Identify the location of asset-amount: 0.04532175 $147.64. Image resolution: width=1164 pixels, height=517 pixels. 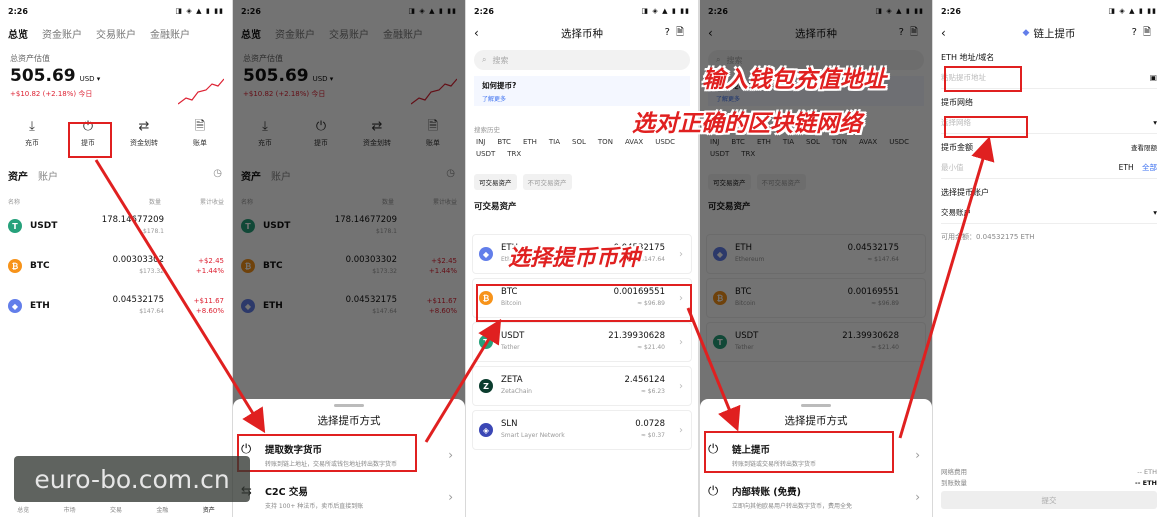
(132, 306).